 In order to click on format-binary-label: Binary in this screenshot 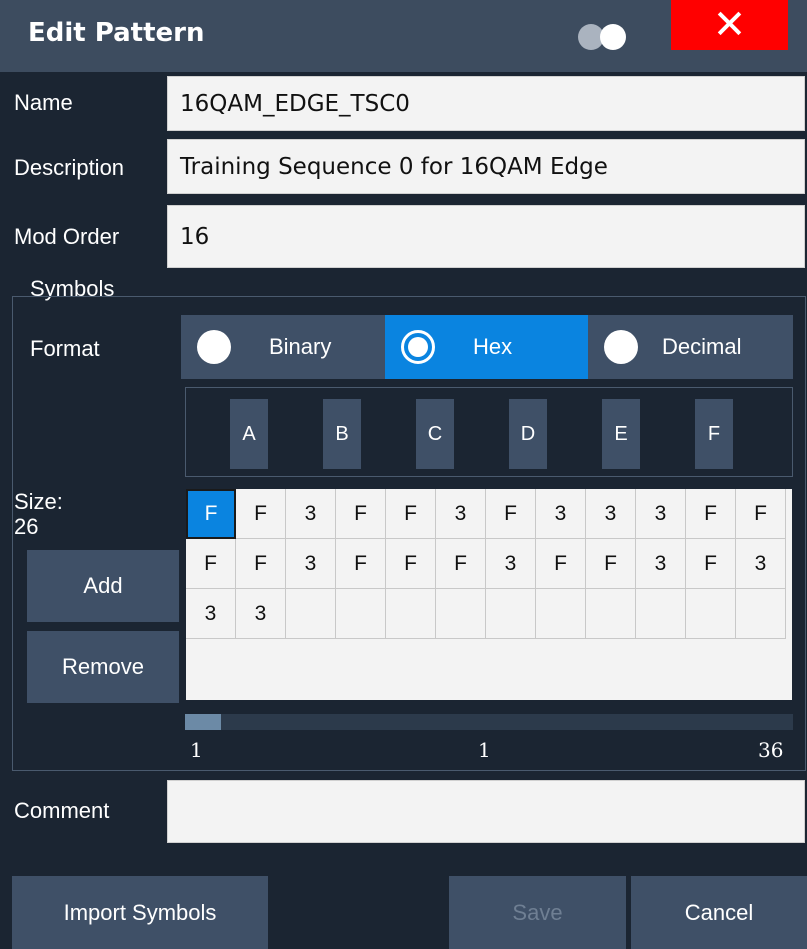, I will do `click(300, 346)`.